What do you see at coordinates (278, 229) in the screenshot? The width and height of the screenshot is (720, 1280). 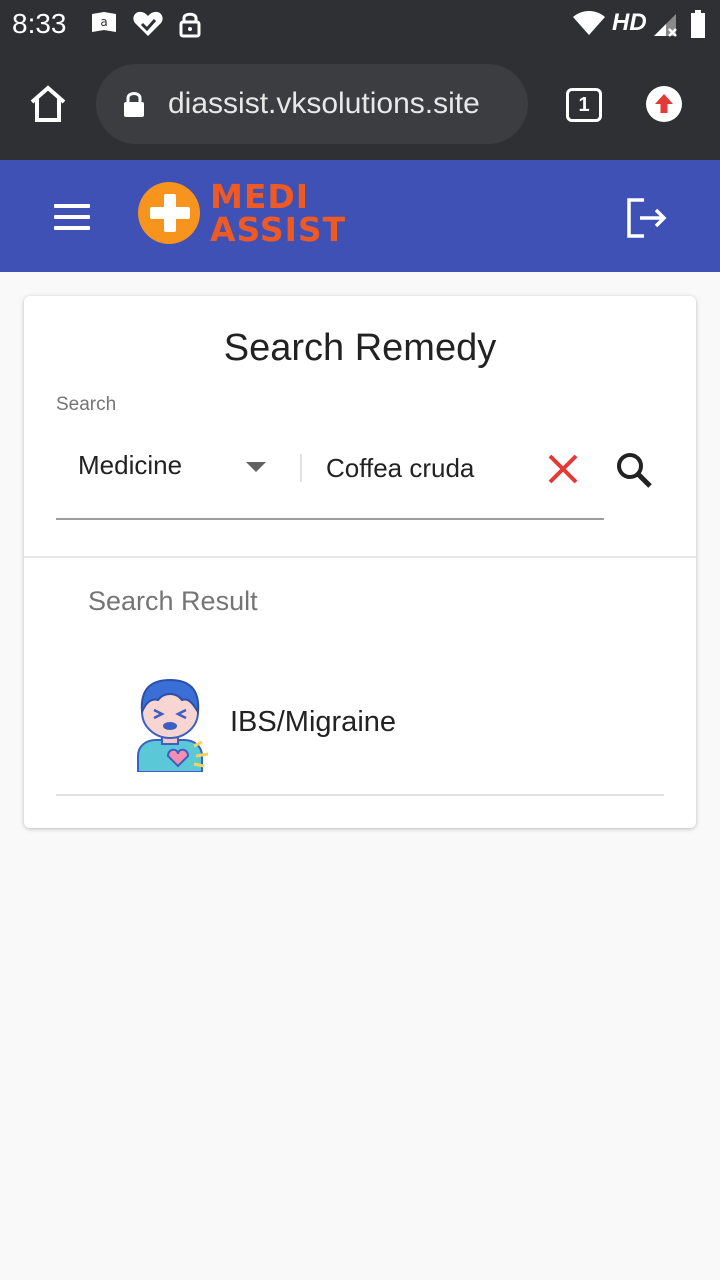 I see `logo-line-2: ASSIST` at bounding box center [278, 229].